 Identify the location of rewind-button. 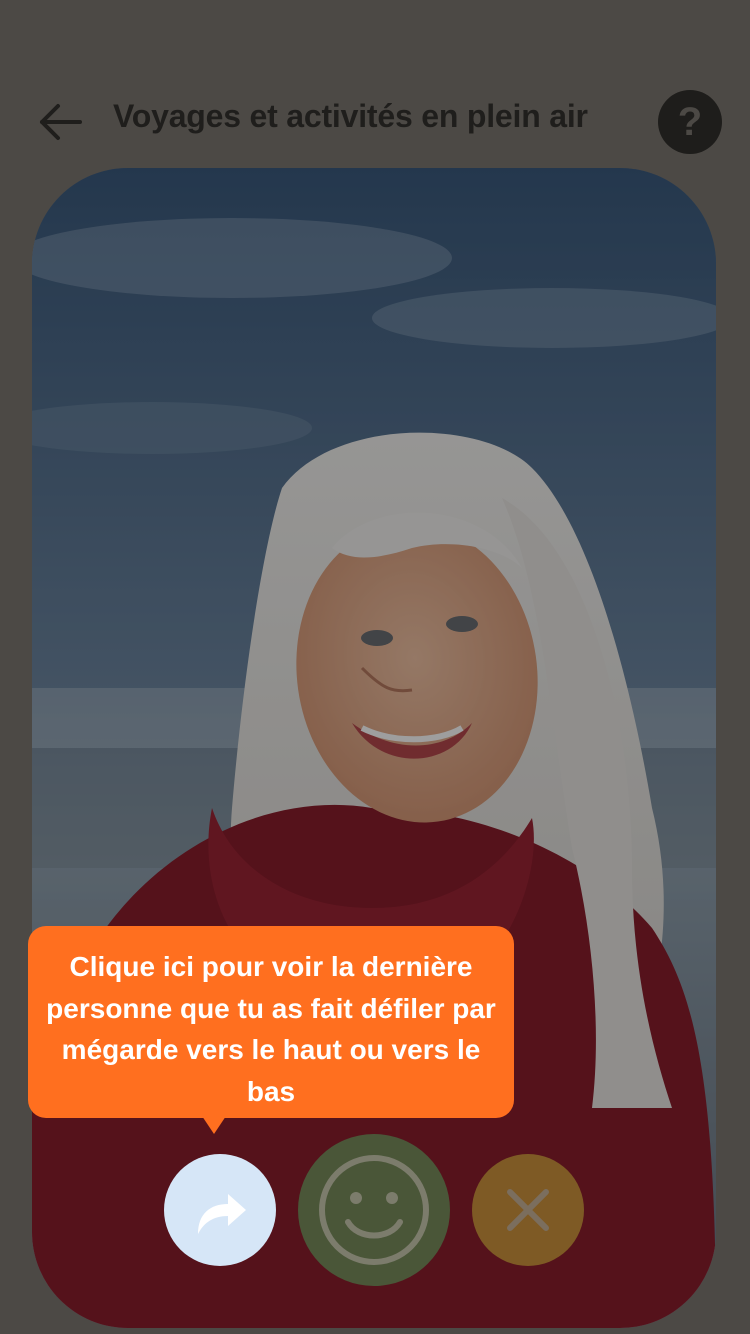
(220, 1210).